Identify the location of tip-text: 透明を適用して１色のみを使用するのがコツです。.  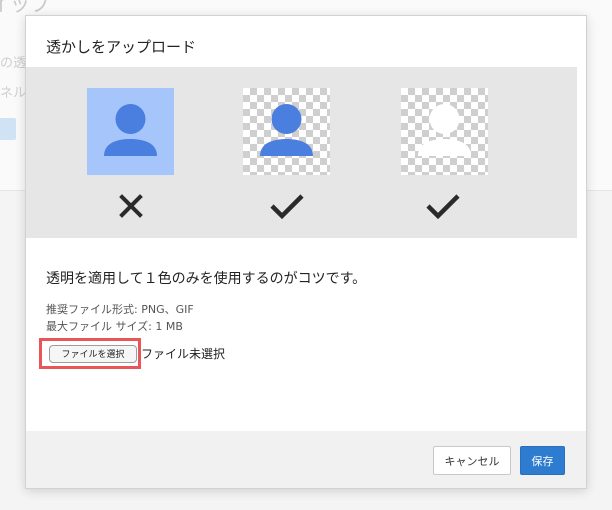
(206, 279).